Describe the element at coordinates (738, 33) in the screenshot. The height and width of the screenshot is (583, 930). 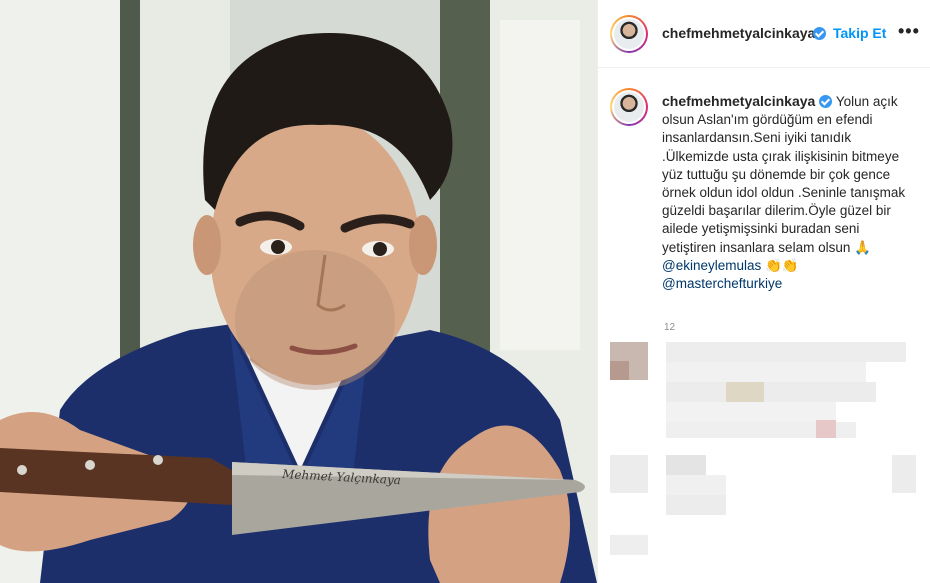
I see `post-username: chefmehmetyalcinkaya` at that location.